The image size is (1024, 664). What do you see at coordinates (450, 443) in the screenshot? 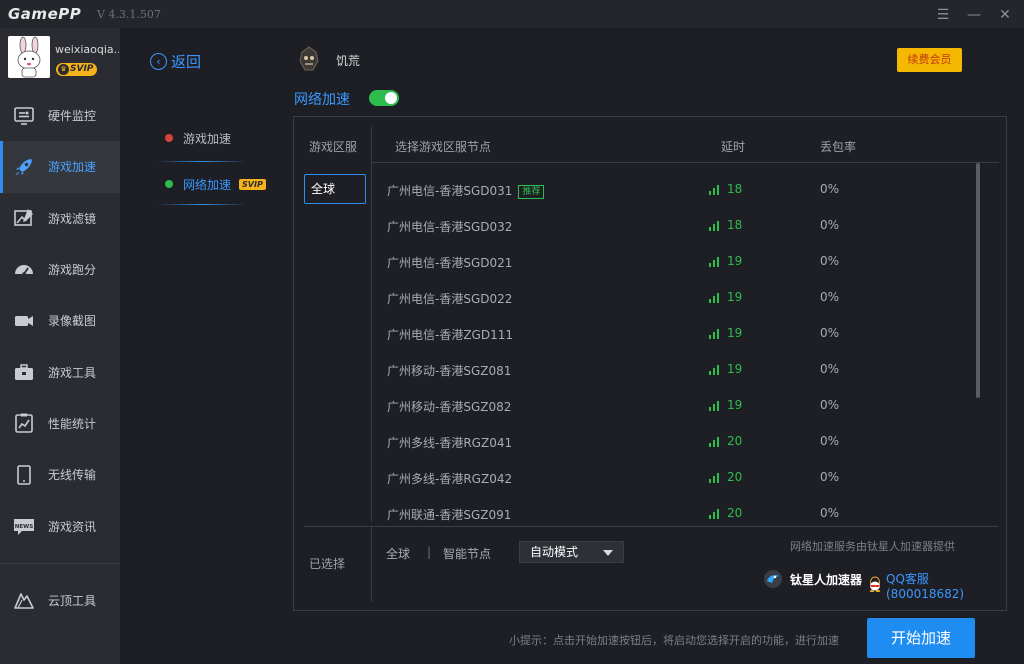
I see `node-name: 广州多线-香港RGZ041` at bounding box center [450, 443].